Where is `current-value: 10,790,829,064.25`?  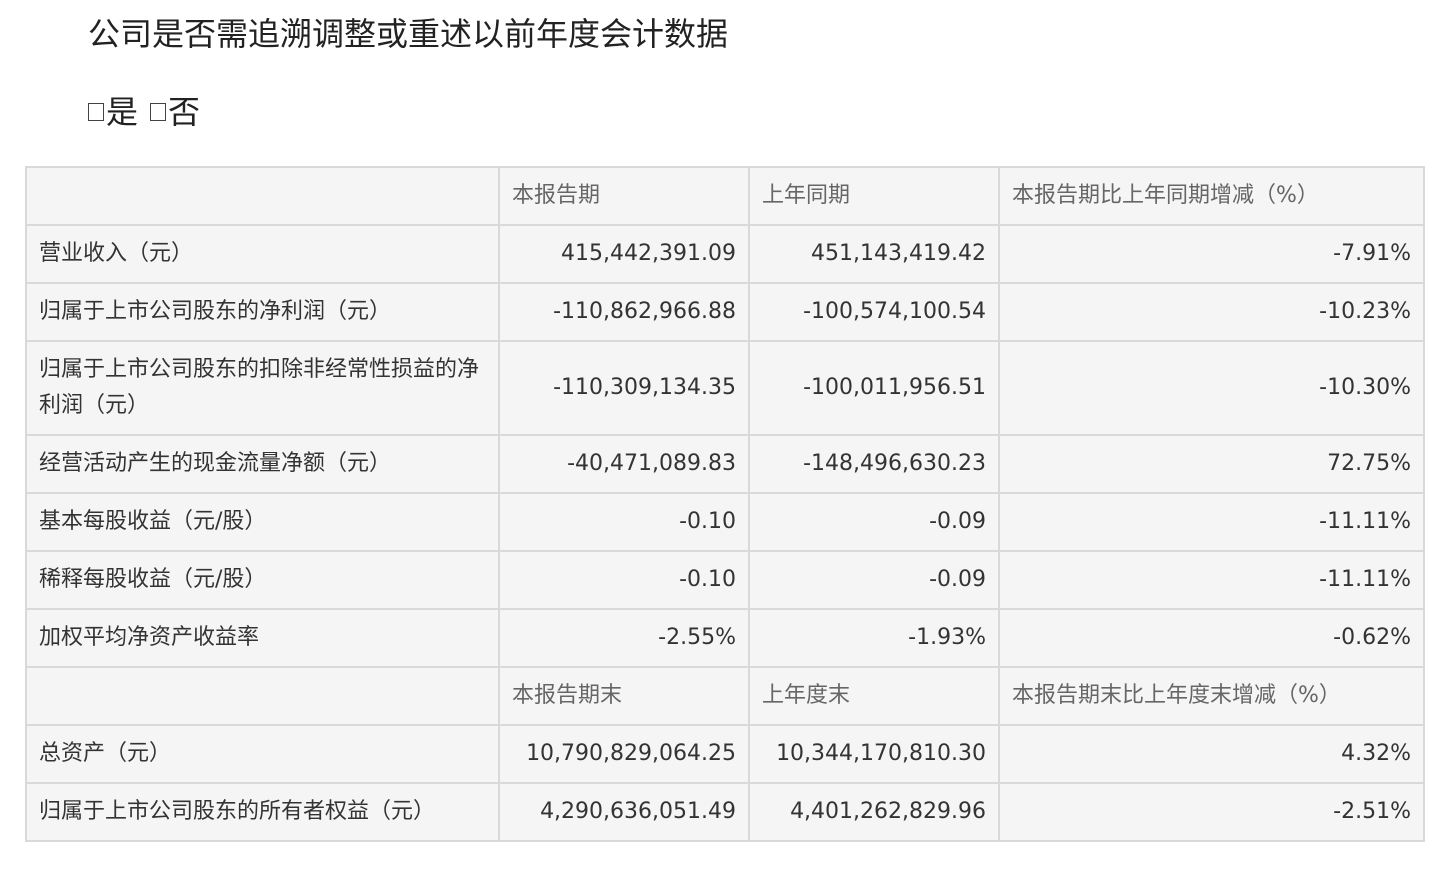 current-value: 10,790,829,064.25 is located at coordinates (624, 754).